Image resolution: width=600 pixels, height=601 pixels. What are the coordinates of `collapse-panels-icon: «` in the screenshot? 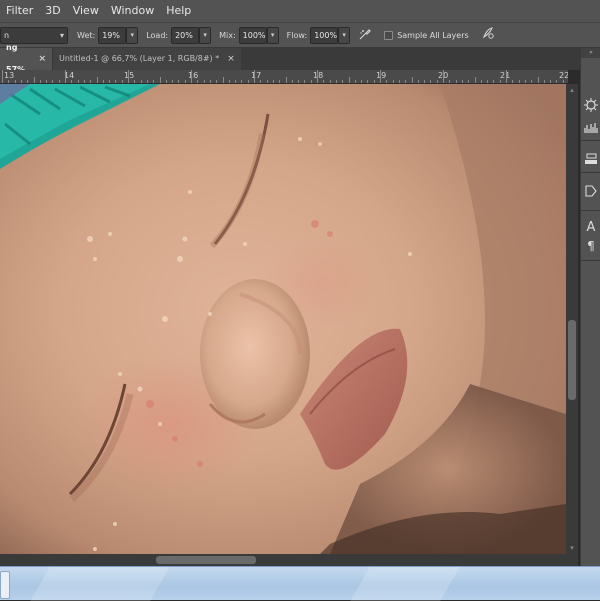 It's located at (590, 53).